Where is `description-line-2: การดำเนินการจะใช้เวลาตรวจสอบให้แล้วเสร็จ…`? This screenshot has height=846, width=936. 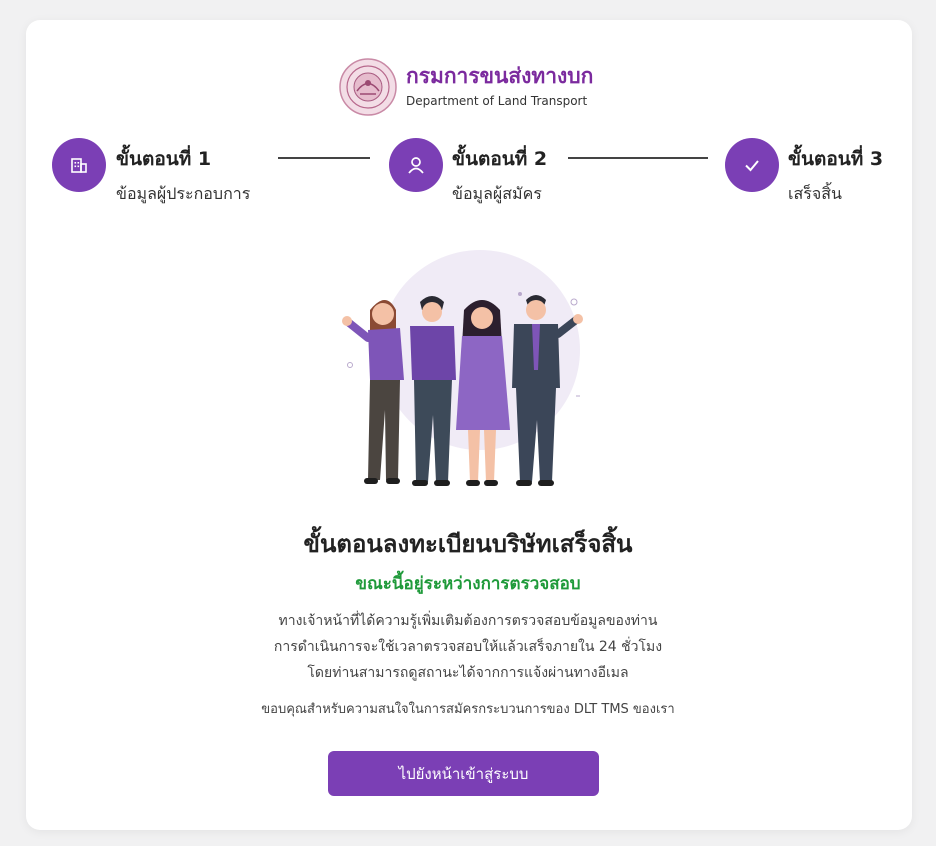 description-line-2: การดำเนินการจะใช้เวลาตรวจสอบให้แล้วเสร็จ… is located at coordinates (468, 647).